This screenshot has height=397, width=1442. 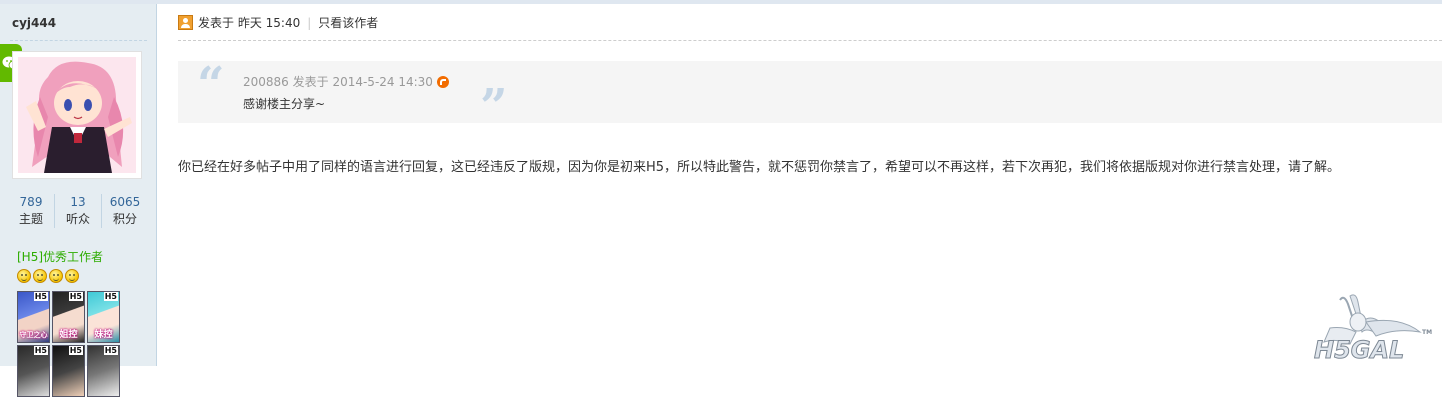 What do you see at coordinates (124, 219) in the screenshot?
I see `stat-label: 积分` at bounding box center [124, 219].